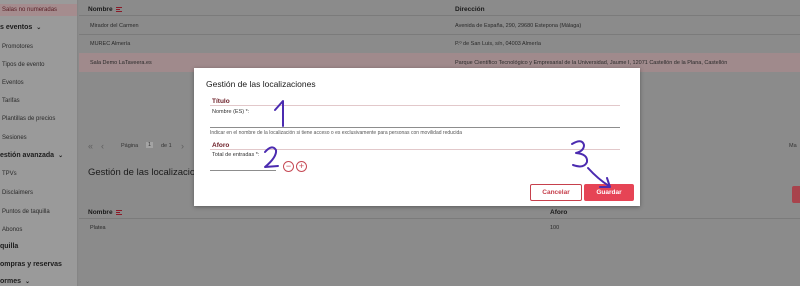 Image resolution: width=800 pixels, height=286 pixels. Describe the element at coordinates (23, 65) in the screenshot. I see `sidebar-item-label: Tipos de evento` at that location.